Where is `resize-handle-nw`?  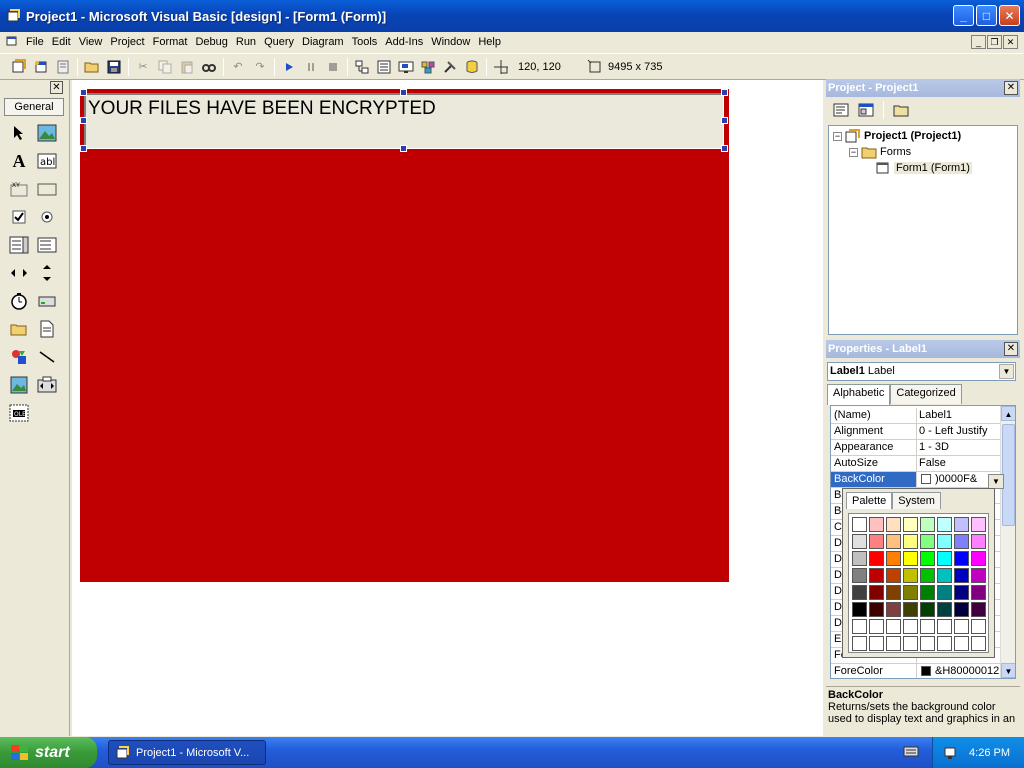
resize-handle-nw is located at coordinates (83, 92).